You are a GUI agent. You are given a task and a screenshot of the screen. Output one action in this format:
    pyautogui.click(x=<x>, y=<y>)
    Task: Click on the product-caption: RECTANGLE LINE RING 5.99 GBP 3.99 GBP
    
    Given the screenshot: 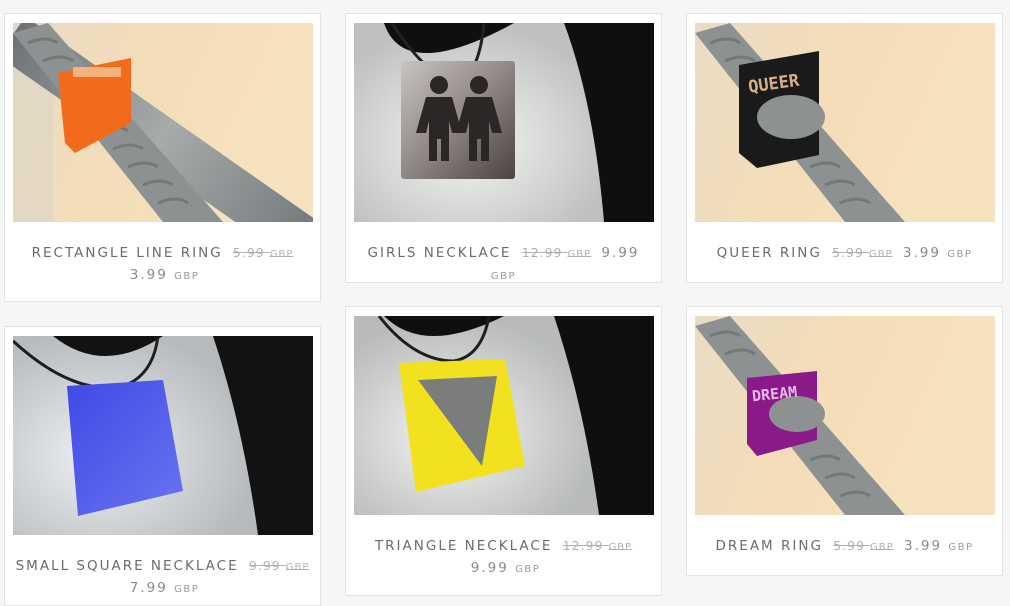 What is the action you would take?
    pyautogui.click(x=162, y=264)
    